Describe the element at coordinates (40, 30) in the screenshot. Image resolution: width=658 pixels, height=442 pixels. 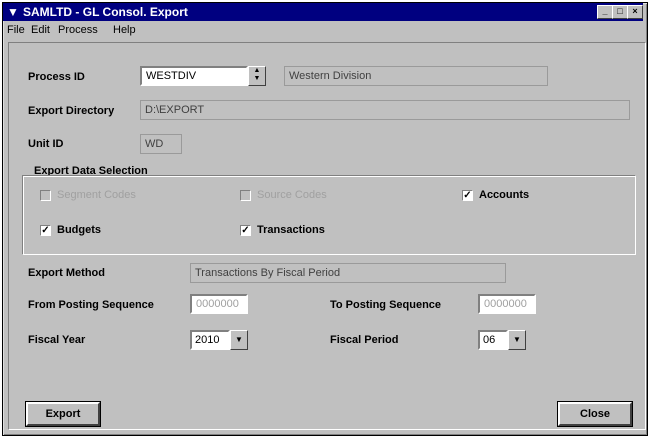
I see `menu-edit: Edit` at that location.